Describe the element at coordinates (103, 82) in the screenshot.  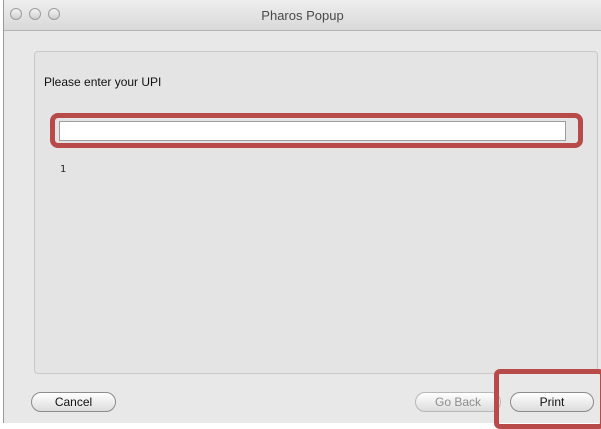
I see `upi-prompt-label: Please enter your UPI` at that location.